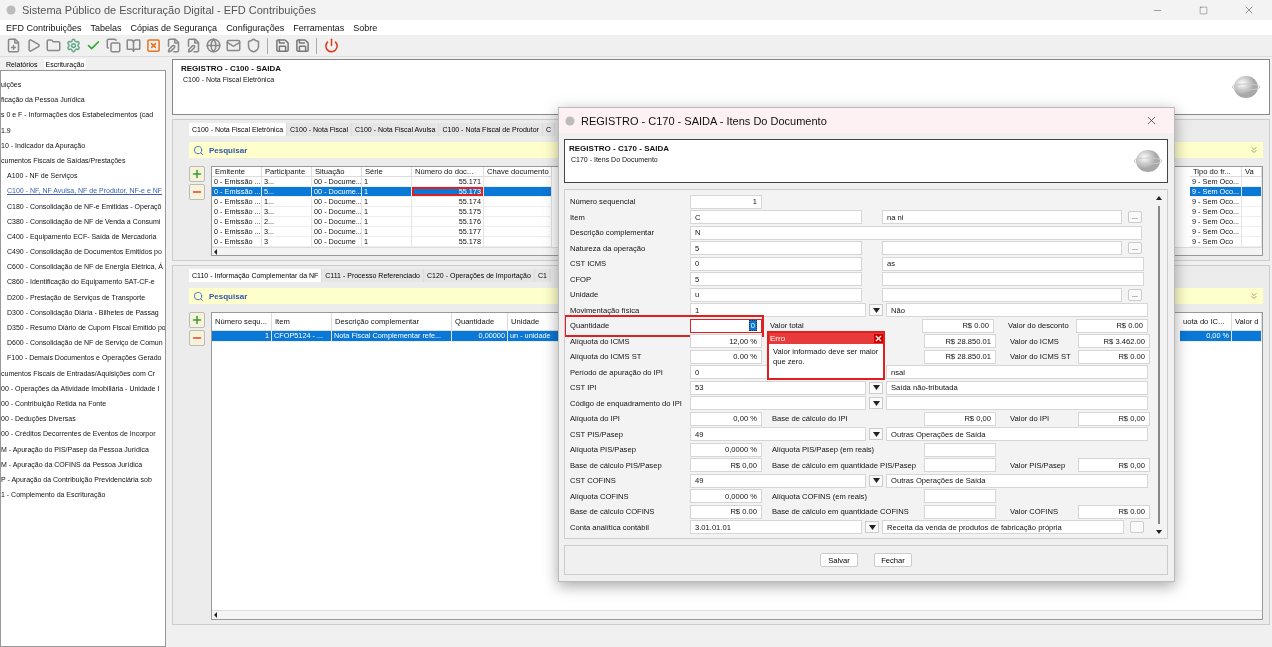 The image size is (1272, 647). I want to click on register-title: REGISTRO - C100 - SAIDA, so click(231, 68).